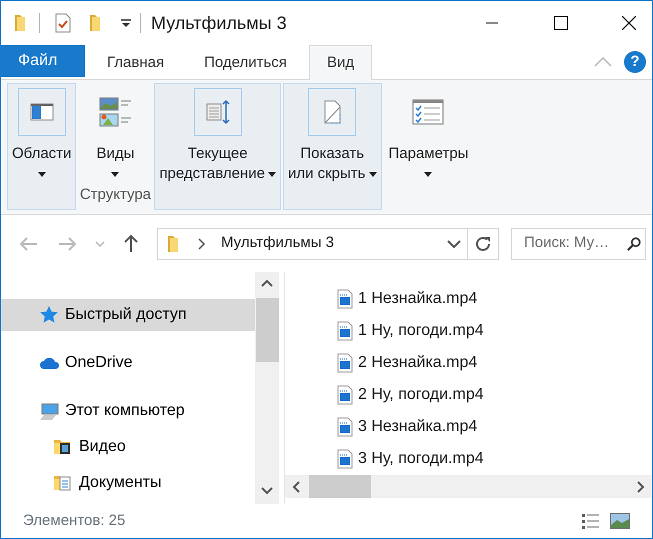 The width and height of the screenshot is (653, 539). Describe the element at coordinates (494, 459) in the screenshot. I see `file-item: 3 Ну, погоди.mp4` at that location.